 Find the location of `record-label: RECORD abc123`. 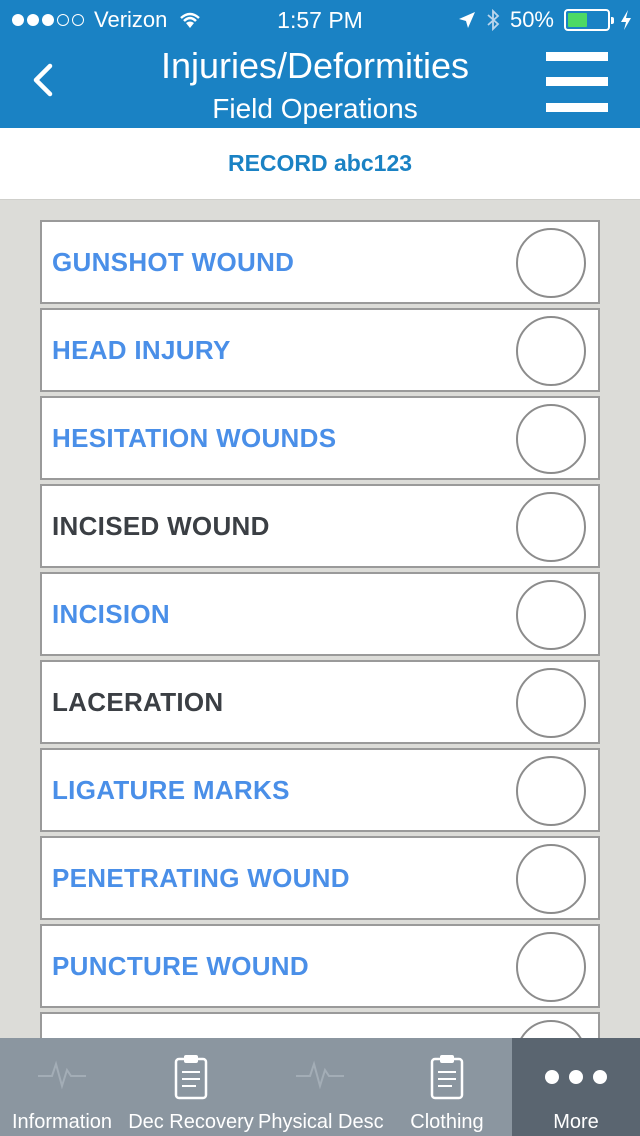

record-label: RECORD abc123 is located at coordinates (320, 163).